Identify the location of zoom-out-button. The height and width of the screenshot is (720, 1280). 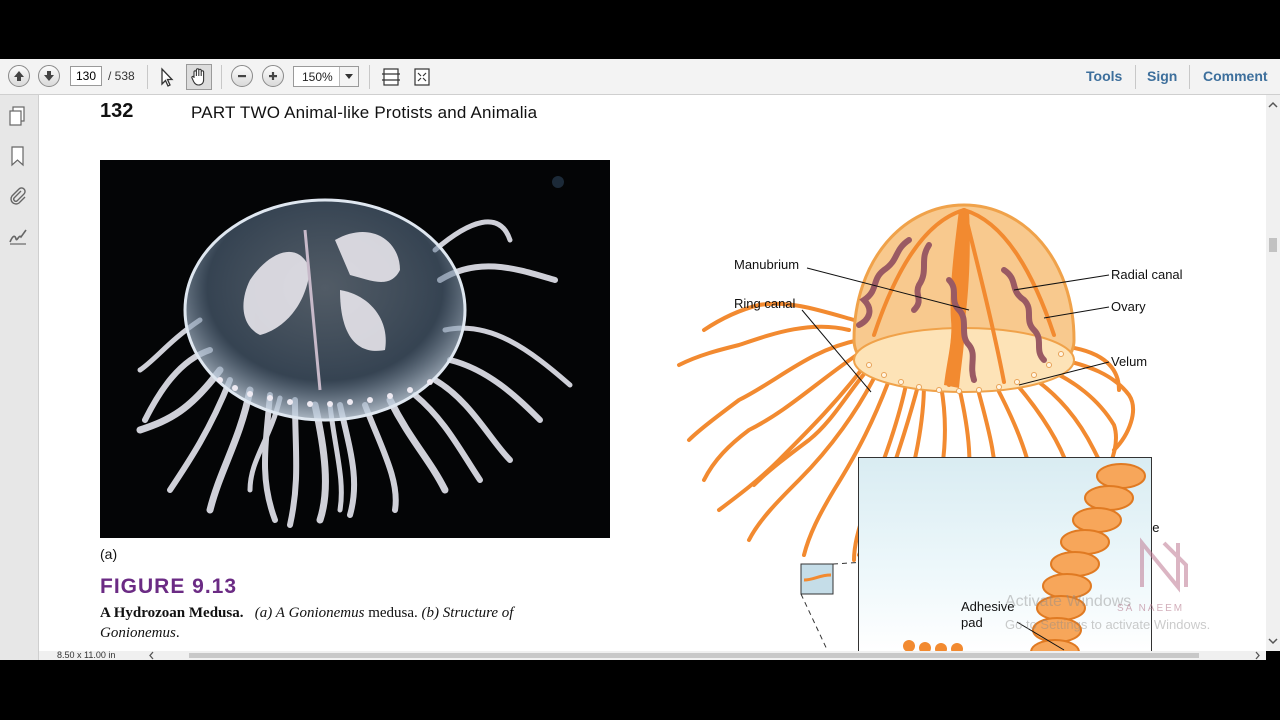
(242, 76).